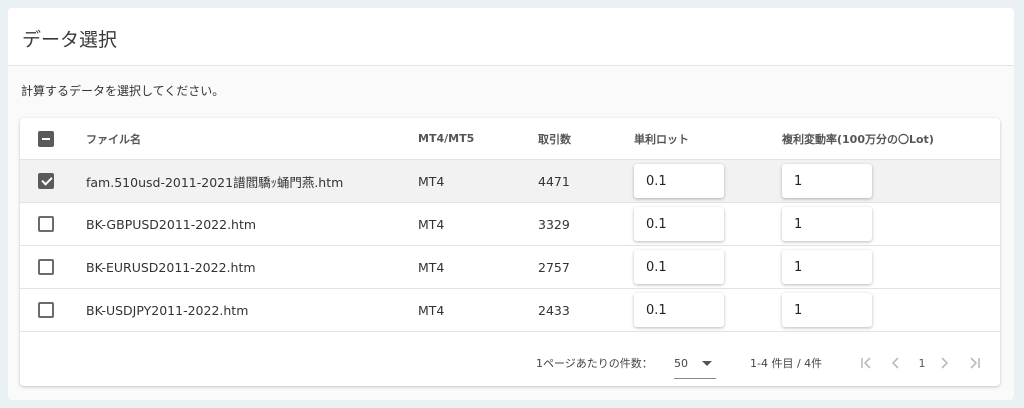 The height and width of the screenshot is (408, 1024). I want to click on card-header: データ選択, so click(511, 37).